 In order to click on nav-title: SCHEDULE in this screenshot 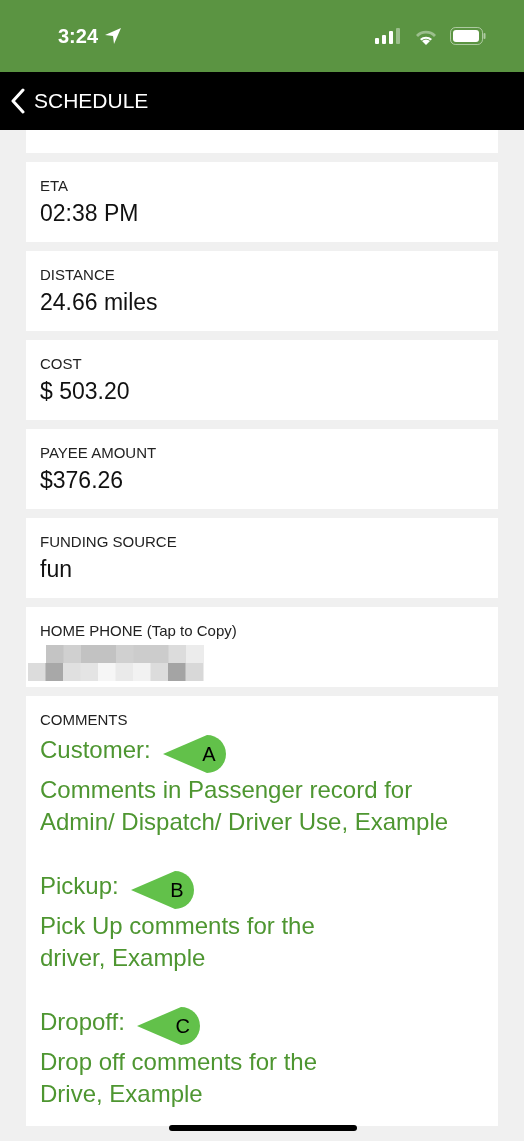, I will do `click(91, 101)`.